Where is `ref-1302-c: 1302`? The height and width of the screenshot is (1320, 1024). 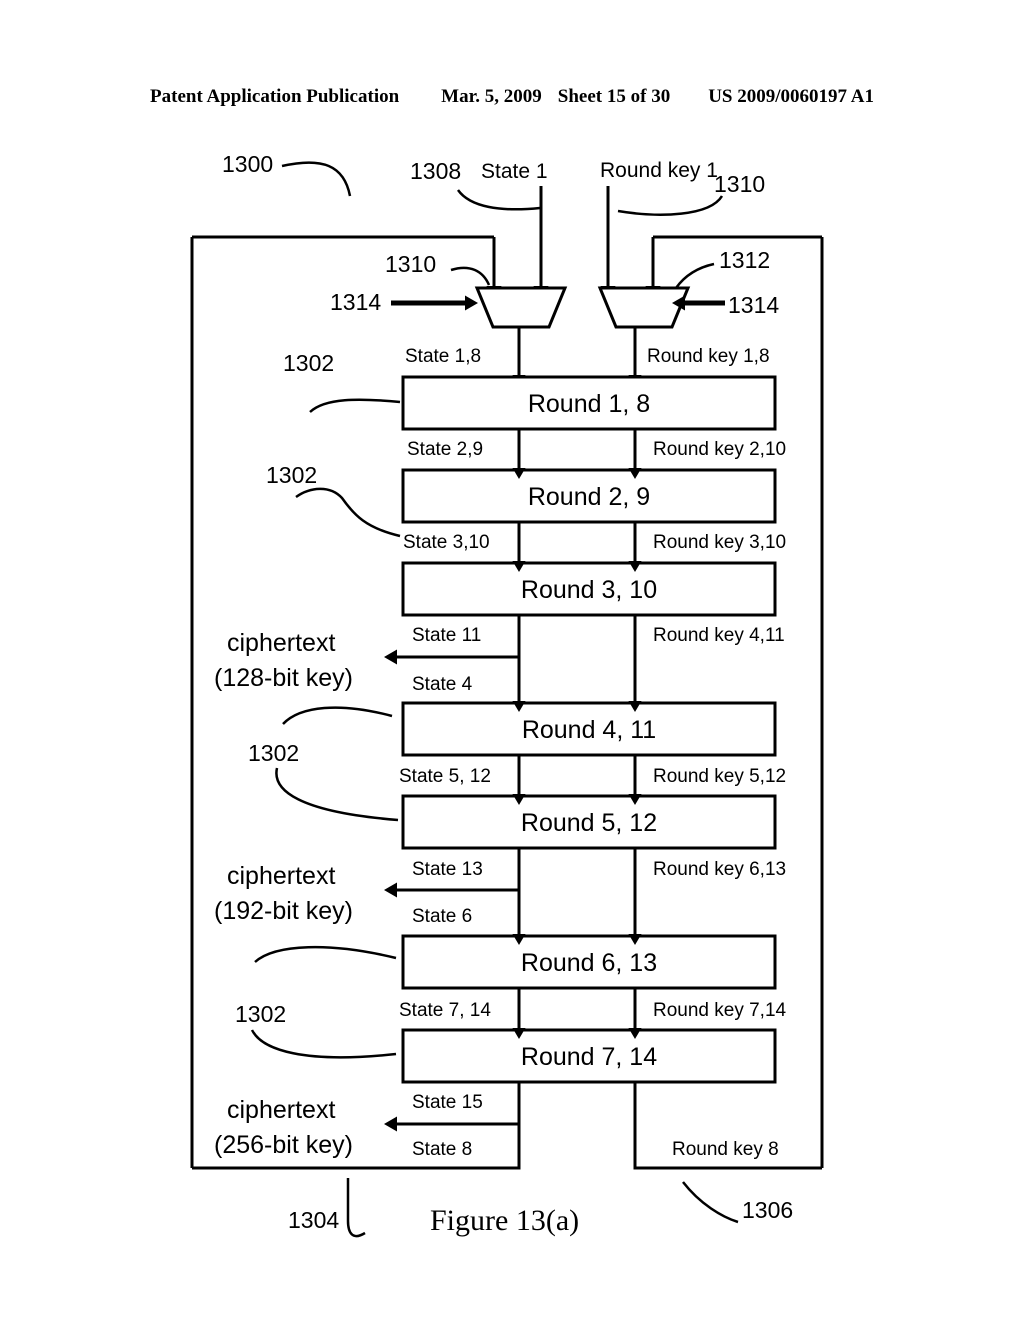 ref-1302-c: 1302 is located at coordinates (273, 753).